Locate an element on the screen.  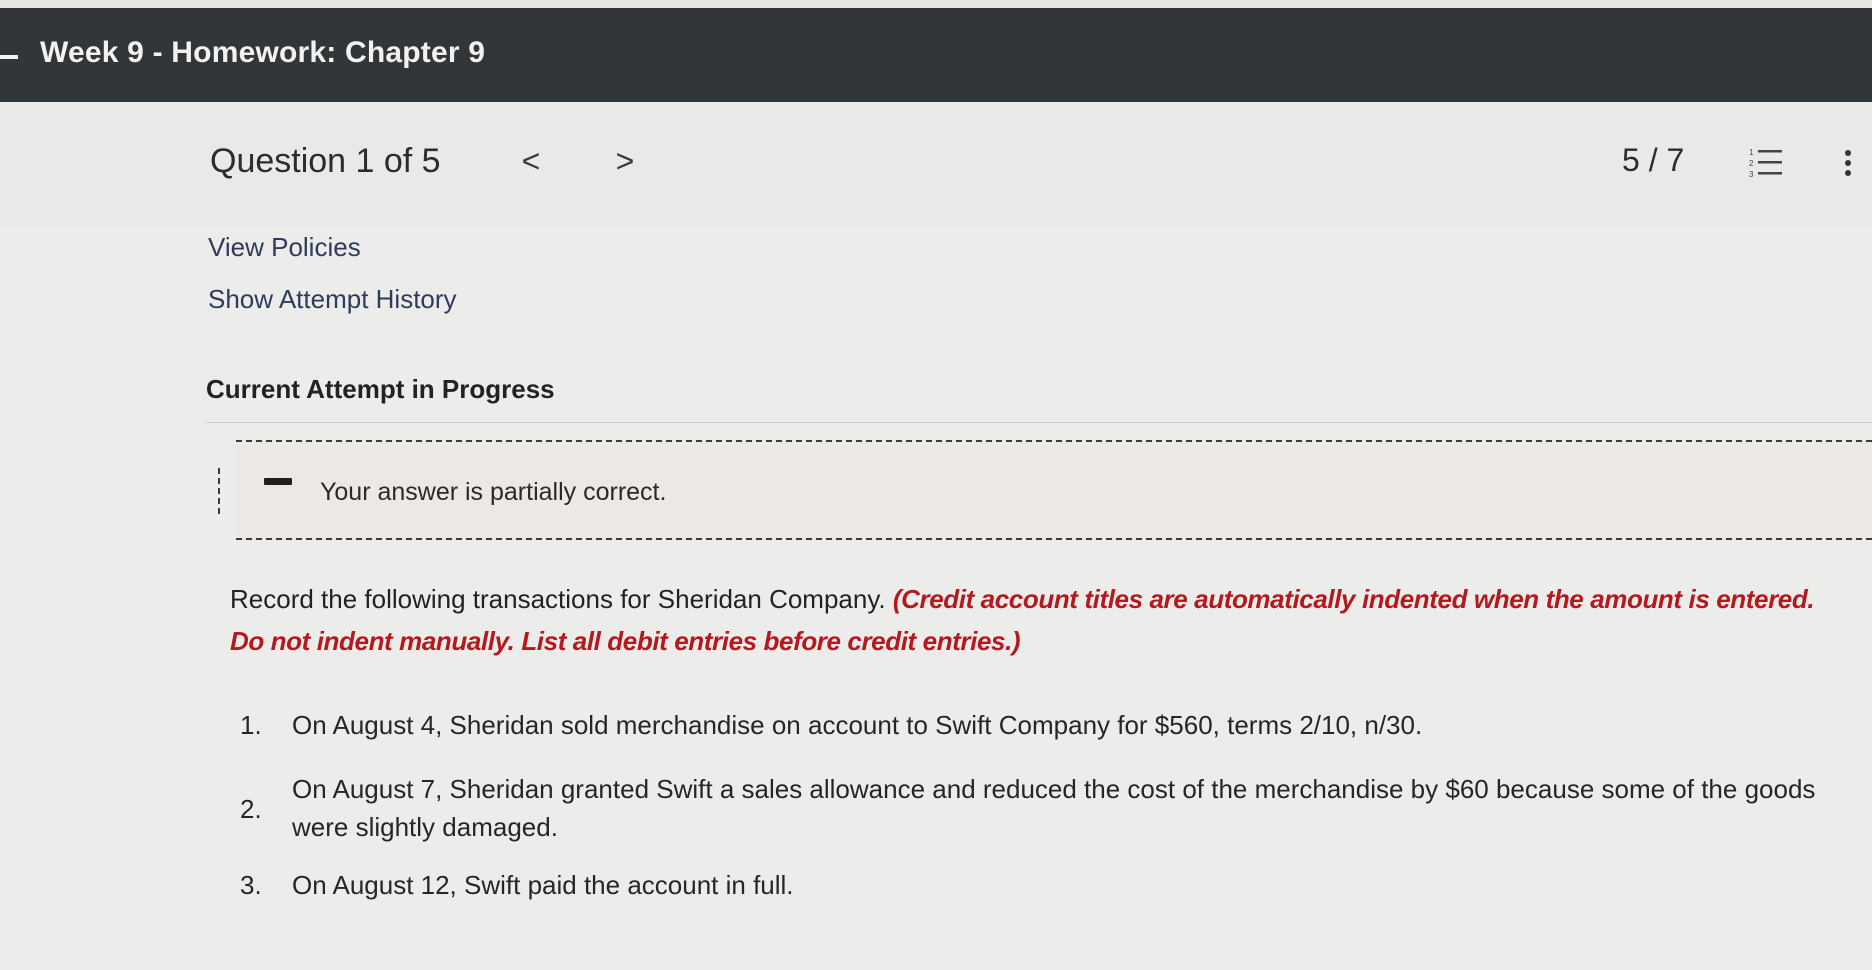
top-strip is located at coordinates (936, 4).